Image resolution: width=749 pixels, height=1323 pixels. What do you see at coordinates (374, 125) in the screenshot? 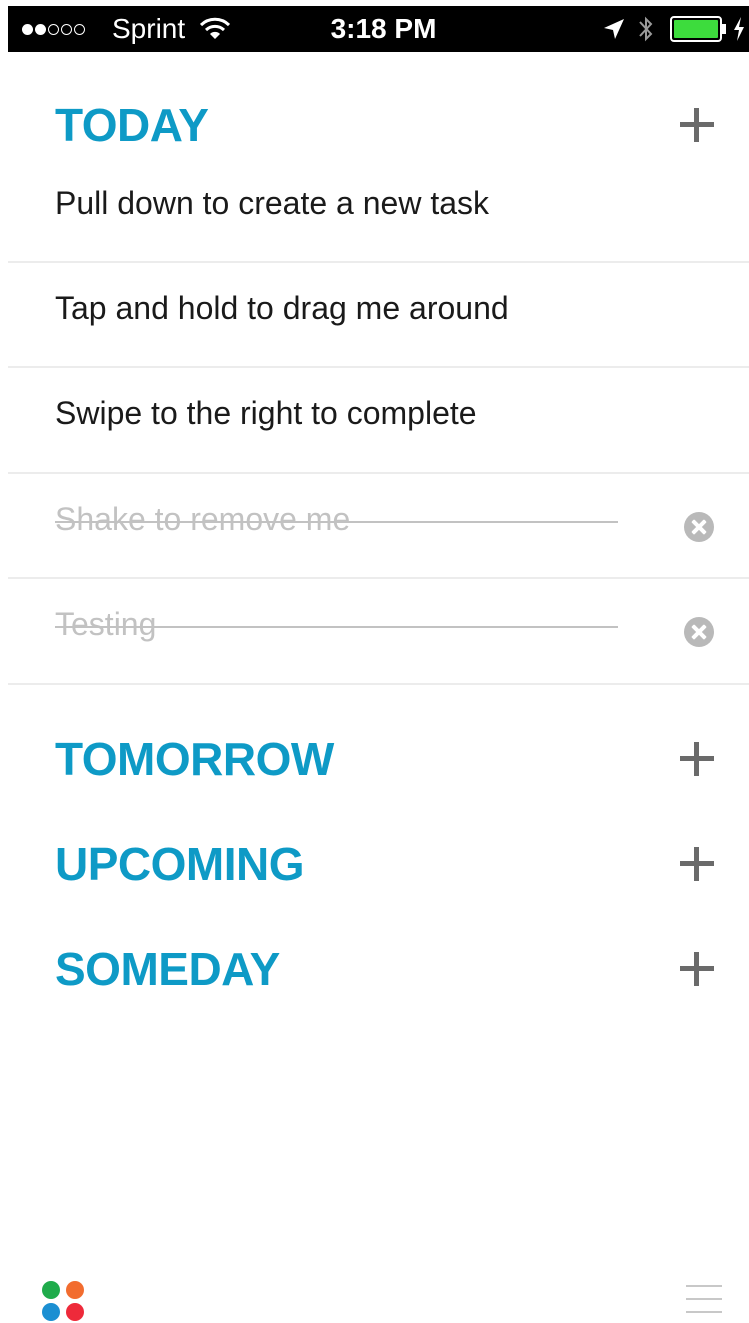
I see `section-header-today: TODAY` at bounding box center [374, 125].